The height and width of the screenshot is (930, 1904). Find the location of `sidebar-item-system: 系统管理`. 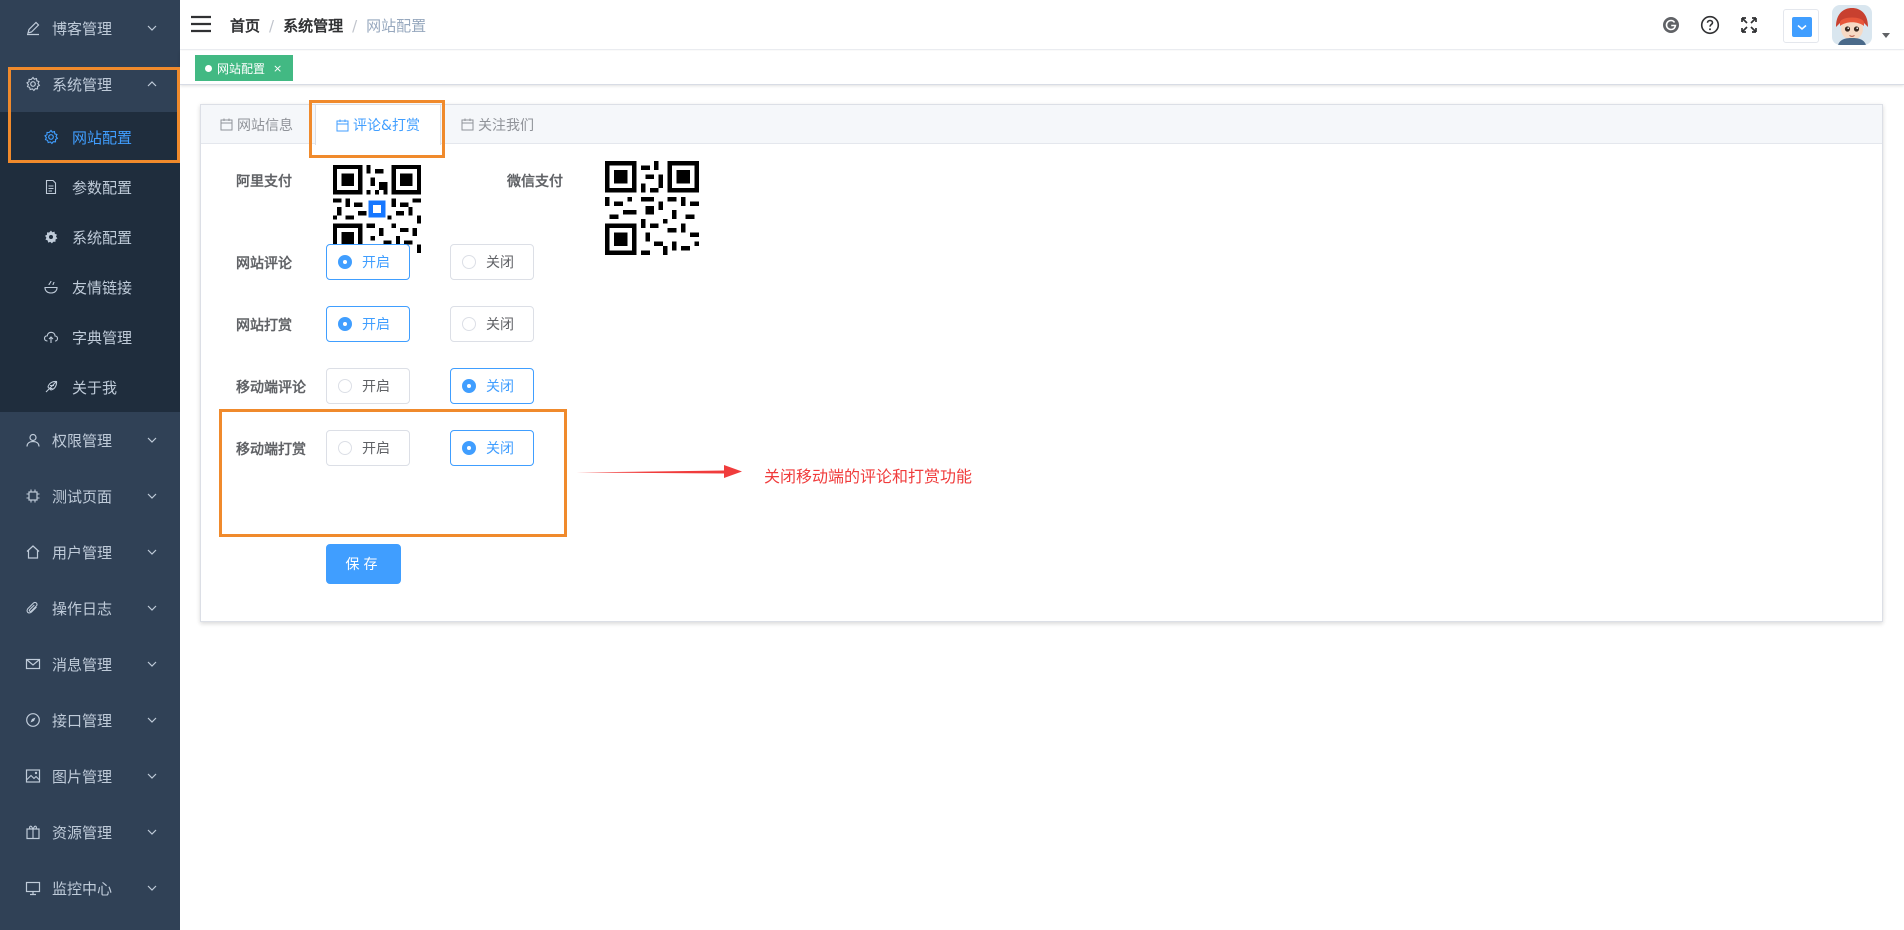

sidebar-item-system: 系统管理 is located at coordinates (90, 84).